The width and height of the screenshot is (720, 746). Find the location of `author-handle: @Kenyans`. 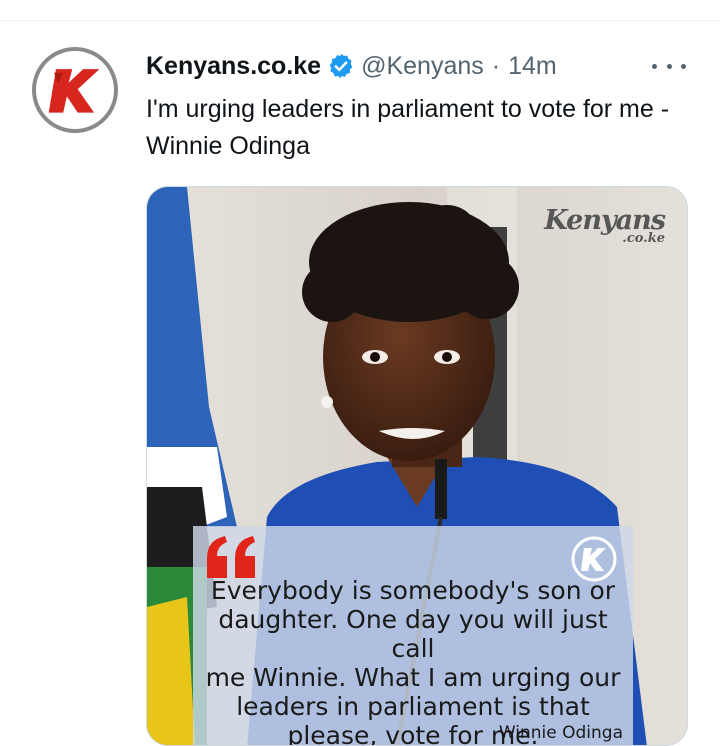

author-handle: @Kenyans is located at coordinates (422, 66).